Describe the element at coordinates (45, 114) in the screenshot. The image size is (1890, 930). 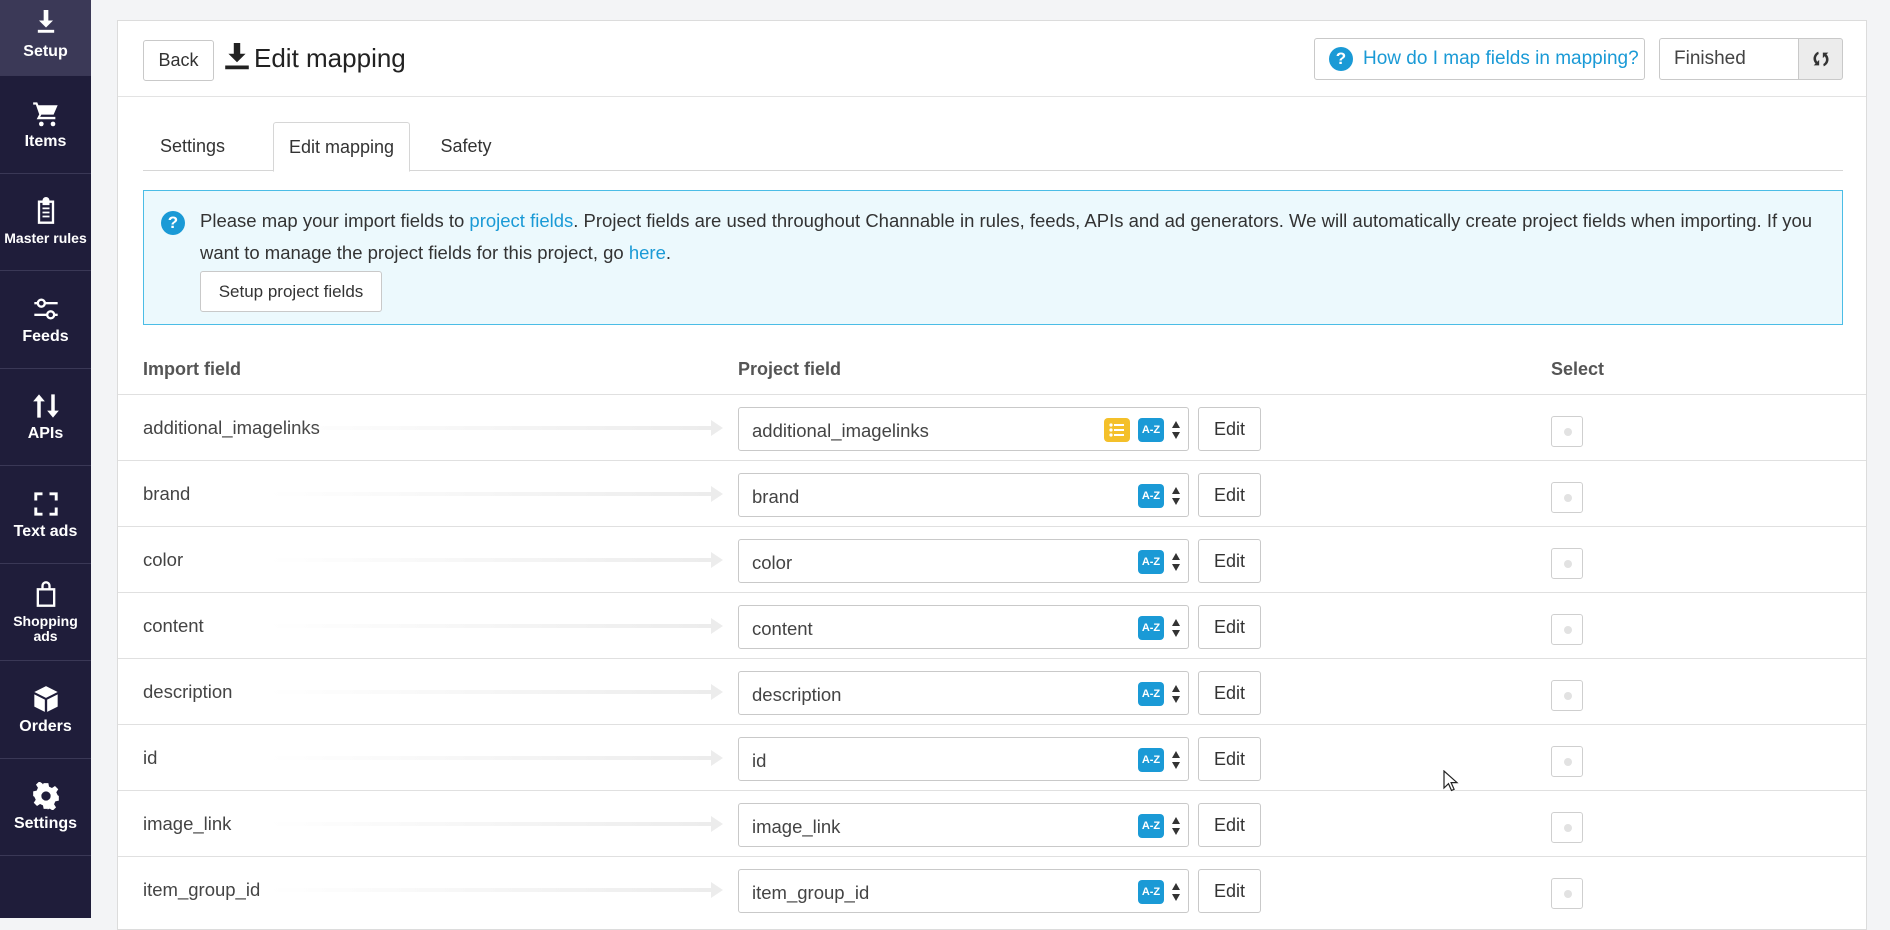
I see `cart-icon` at that location.